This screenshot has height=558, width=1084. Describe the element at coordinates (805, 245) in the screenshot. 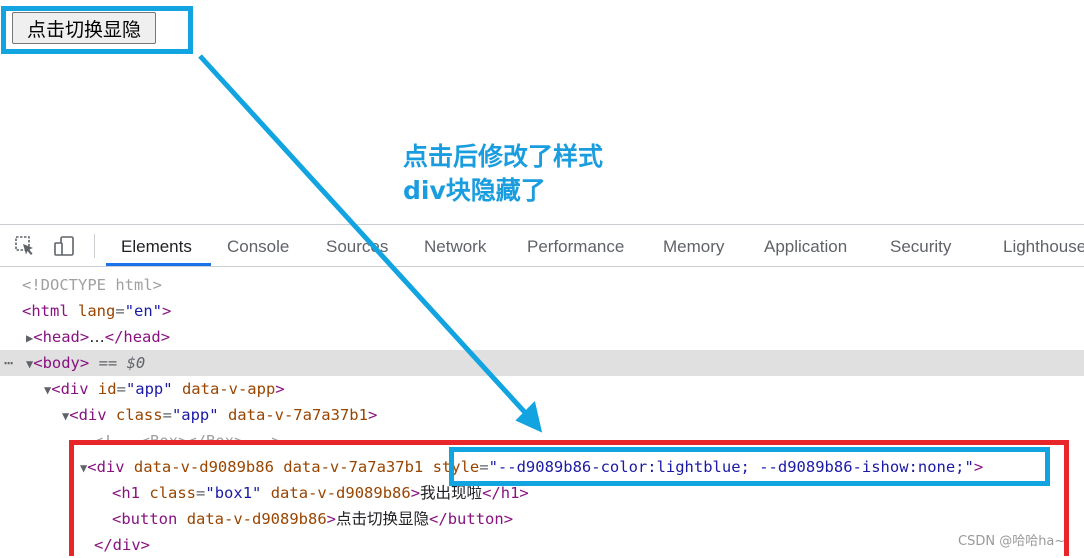

I see `tab-application: Application` at that location.